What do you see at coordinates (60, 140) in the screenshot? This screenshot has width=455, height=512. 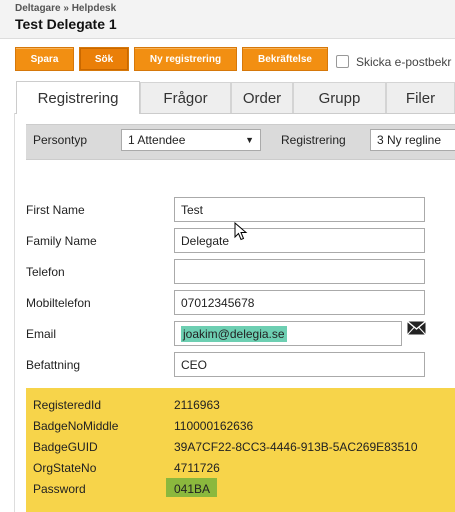 I see `persontyp-label: Persontyp` at bounding box center [60, 140].